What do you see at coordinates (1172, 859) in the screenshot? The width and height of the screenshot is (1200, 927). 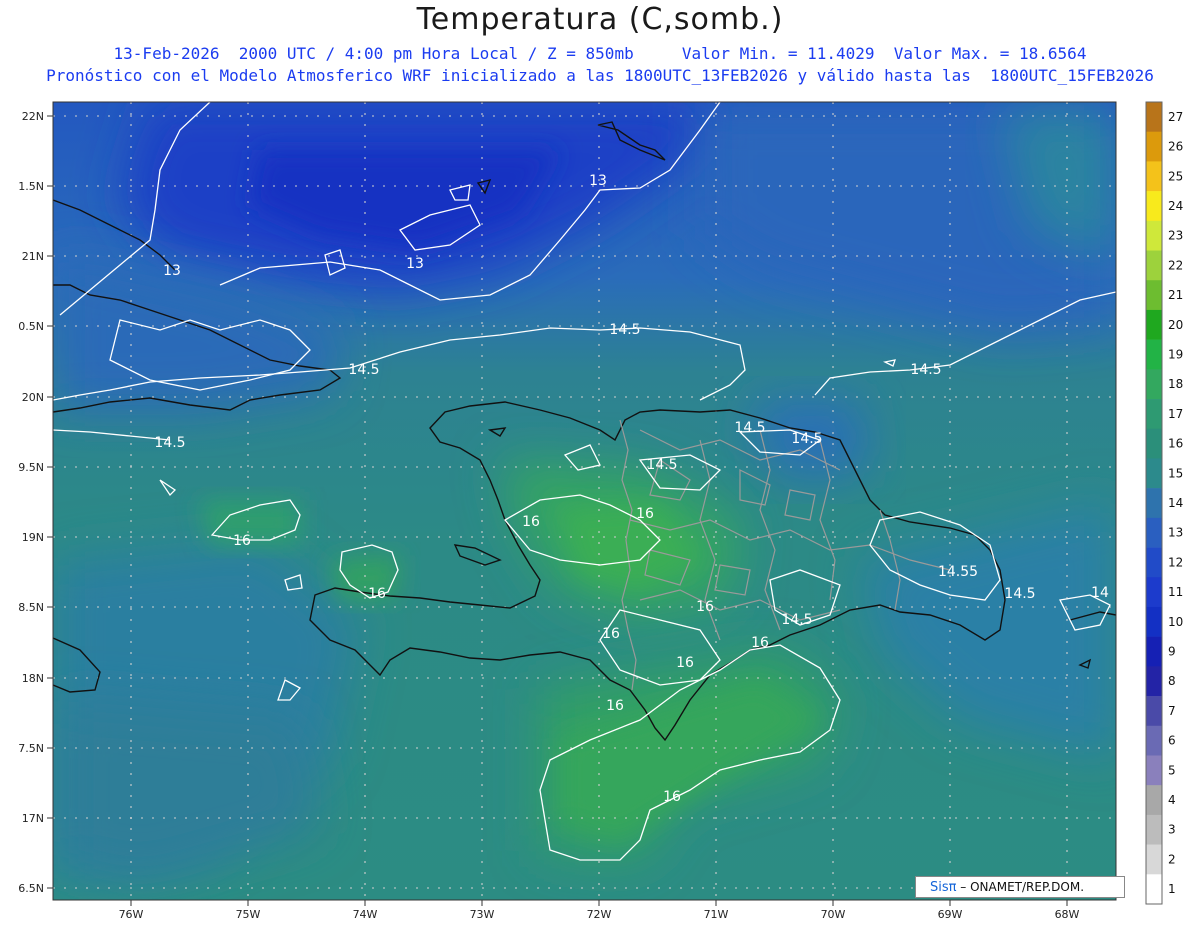 I see `colorbar-label: 2` at bounding box center [1172, 859].